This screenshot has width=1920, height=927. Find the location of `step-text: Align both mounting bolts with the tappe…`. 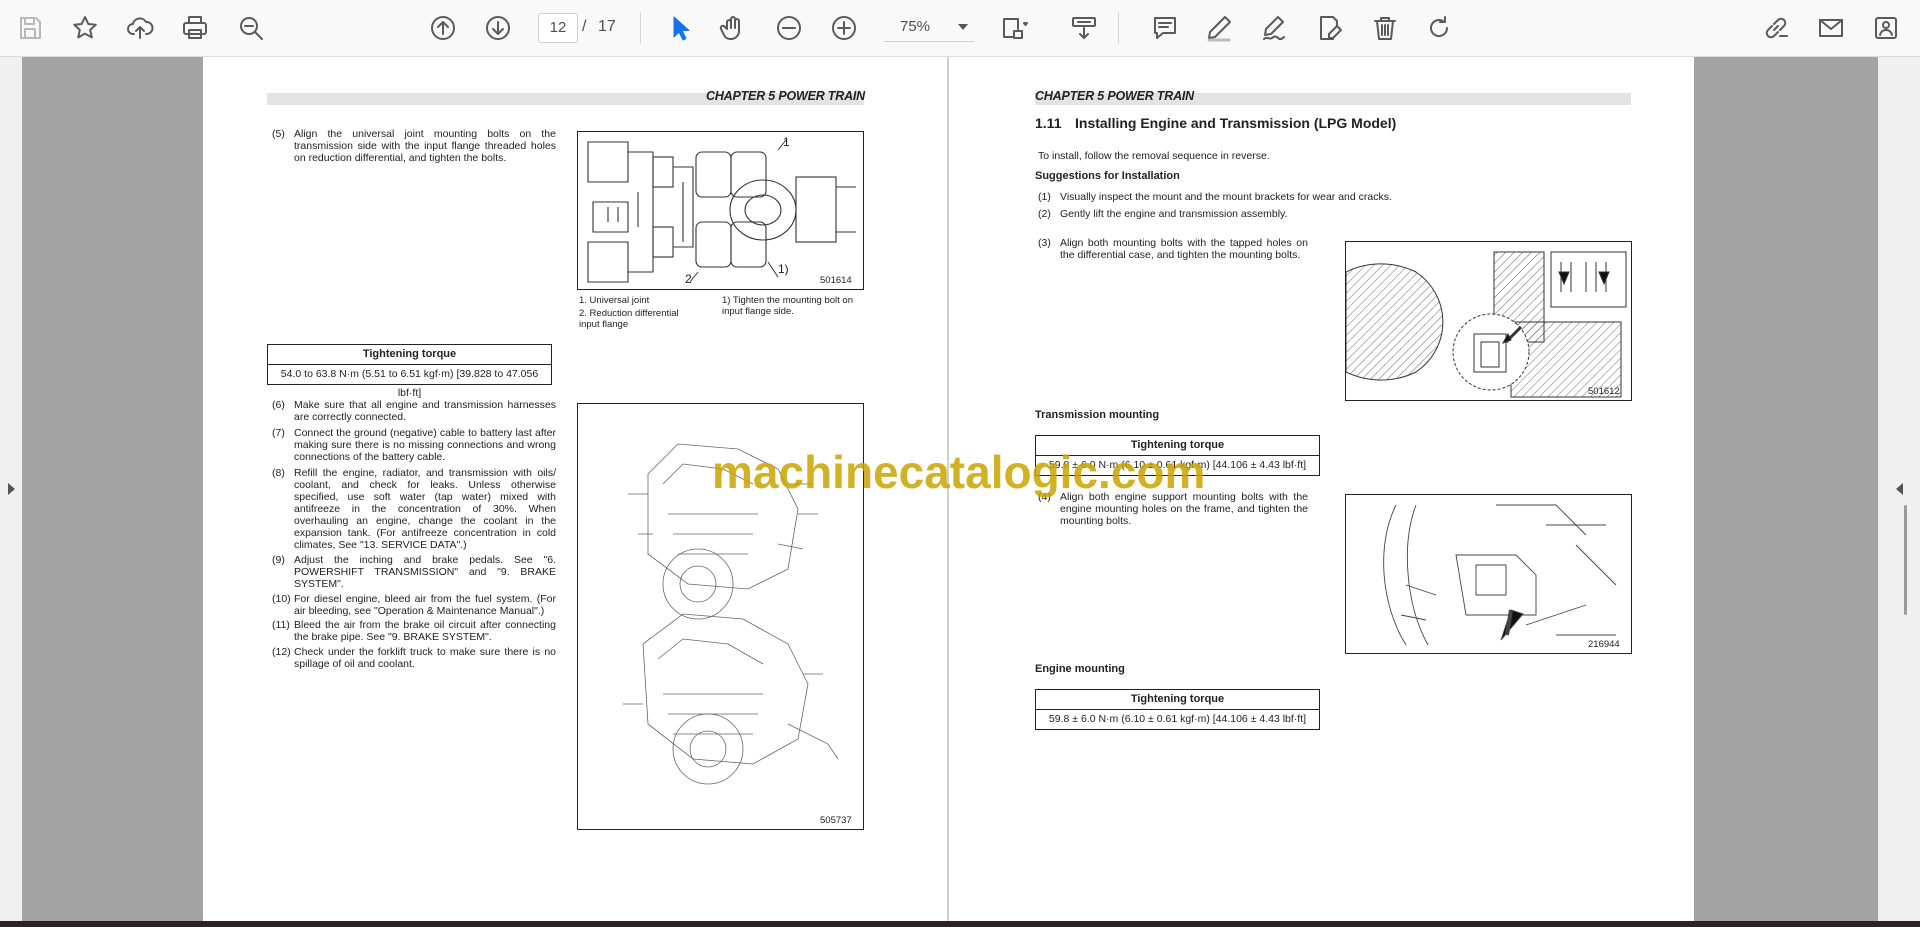

step-text: Align both mounting bolts with the tappe… is located at coordinates (1184, 249).